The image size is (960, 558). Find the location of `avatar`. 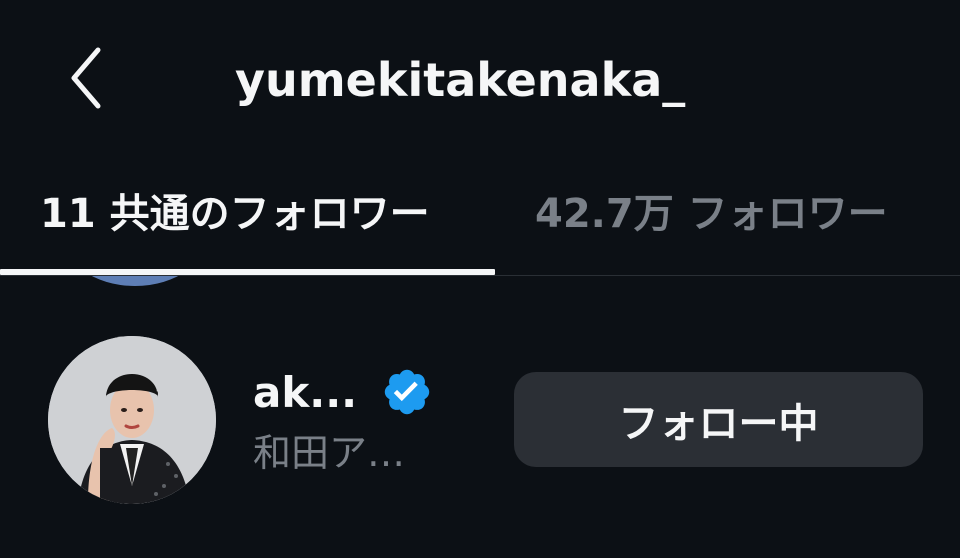

avatar is located at coordinates (132, 420).